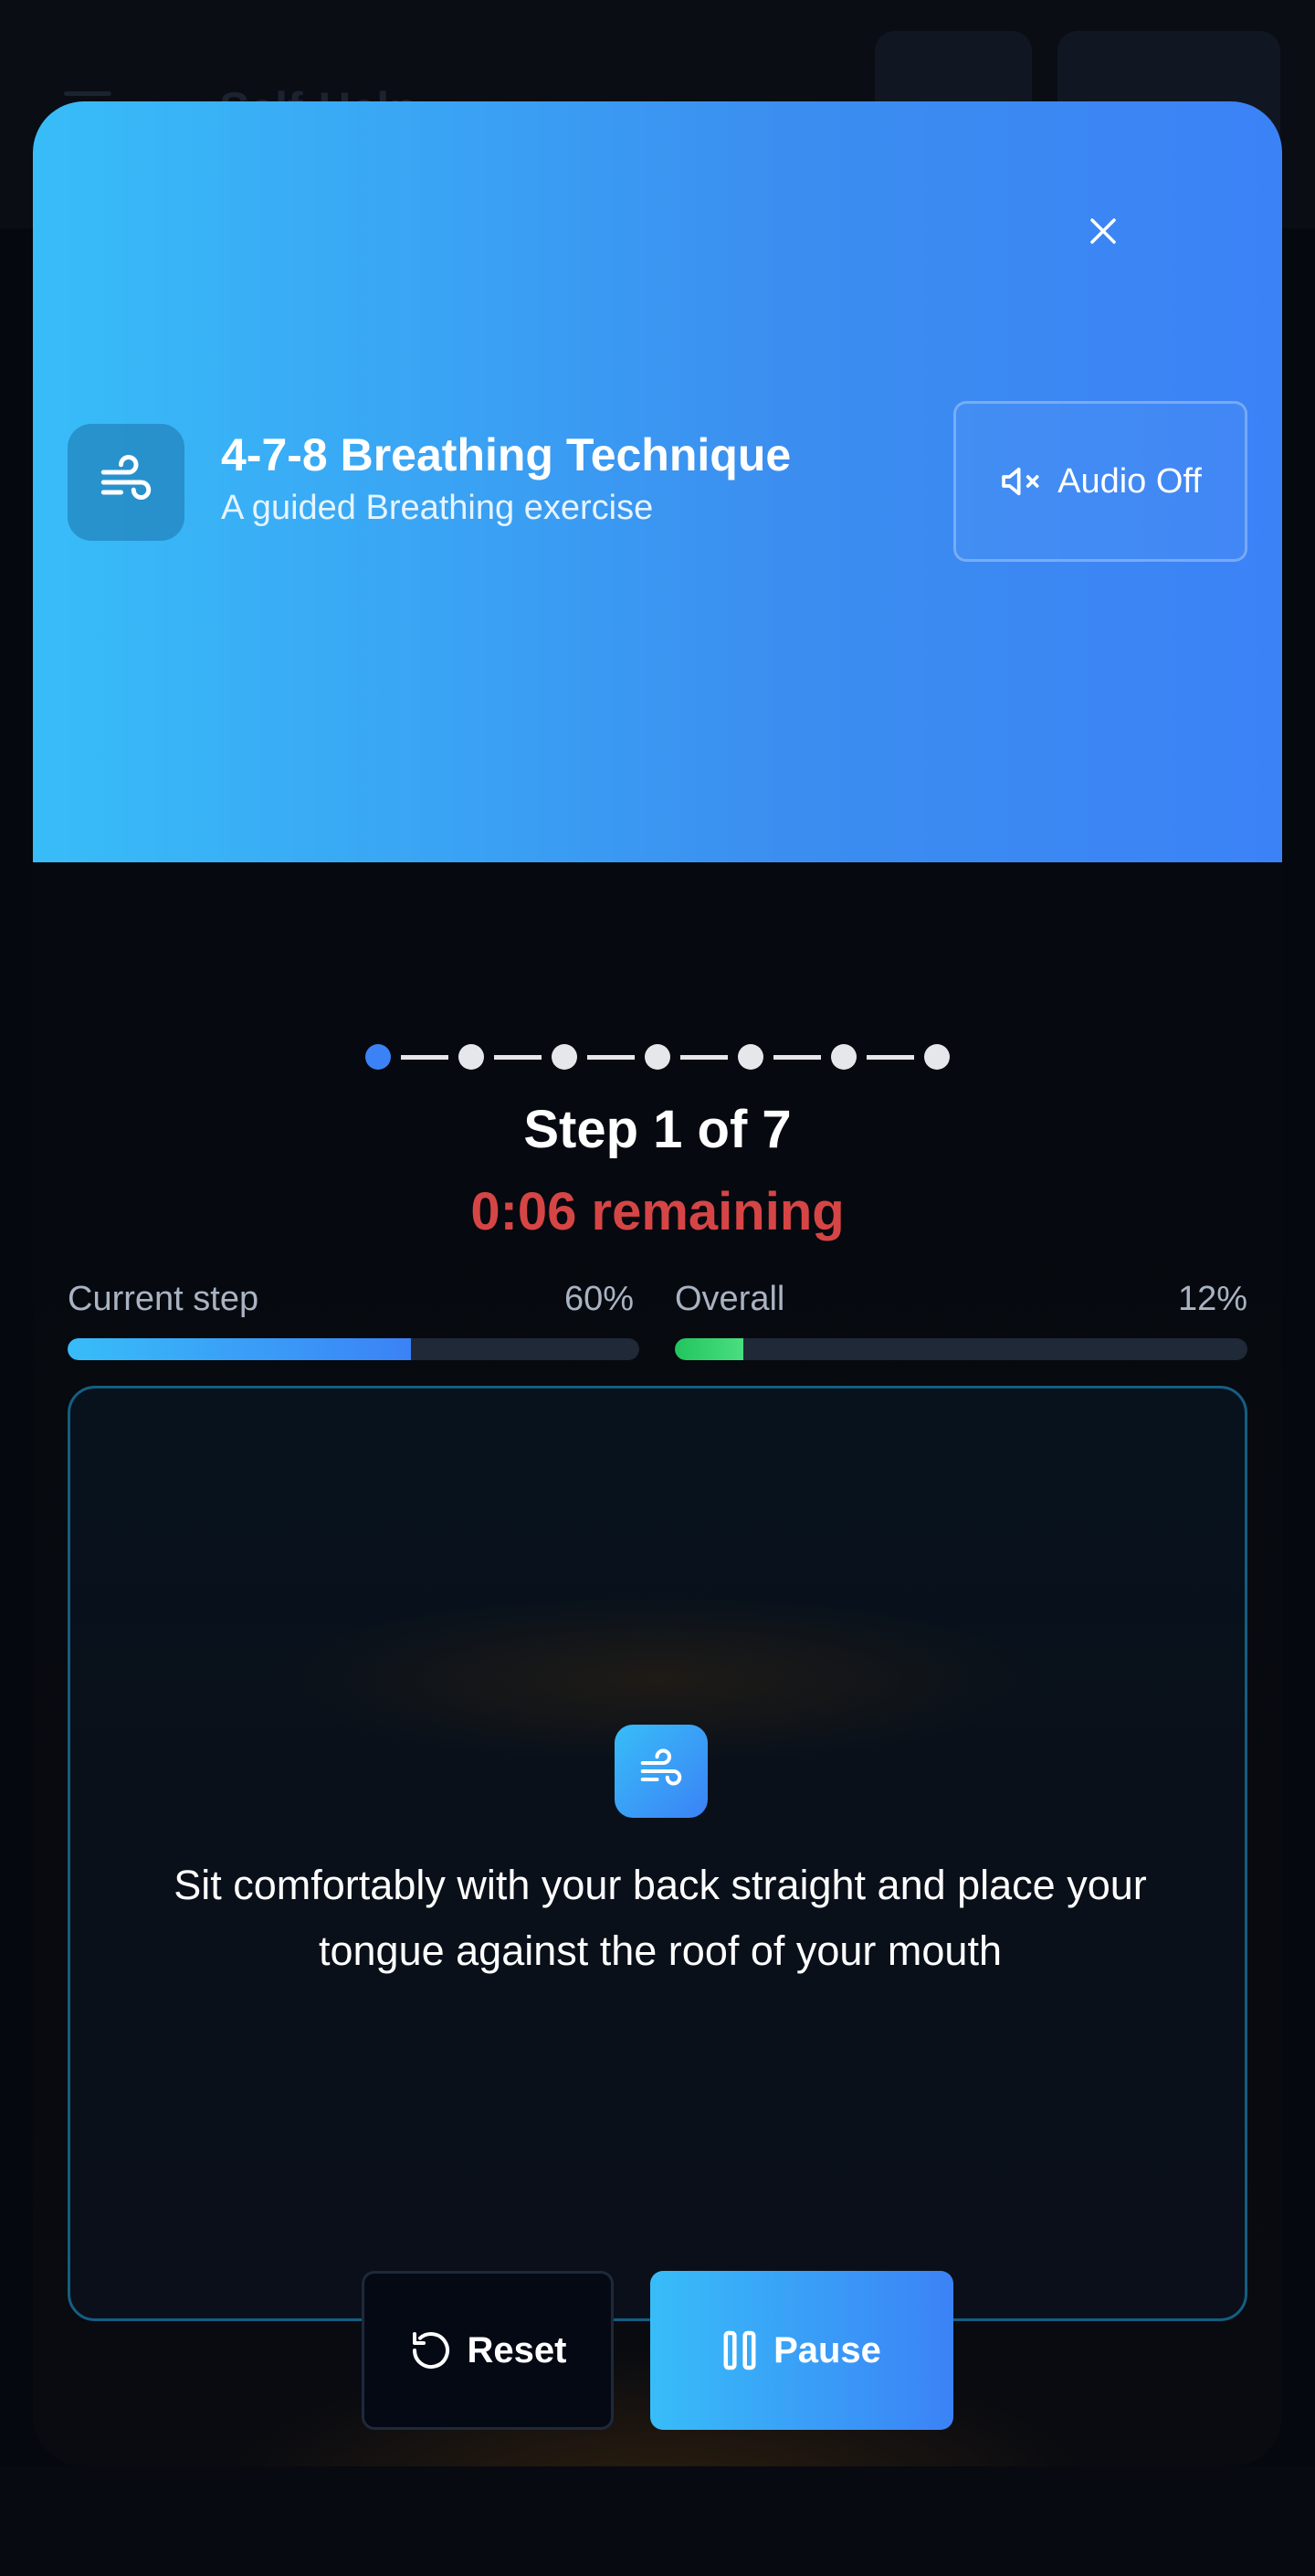 This screenshot has width=1315, height=2576. I want to click on audio-toggle-button: Audio Off, so click(1100, 482).